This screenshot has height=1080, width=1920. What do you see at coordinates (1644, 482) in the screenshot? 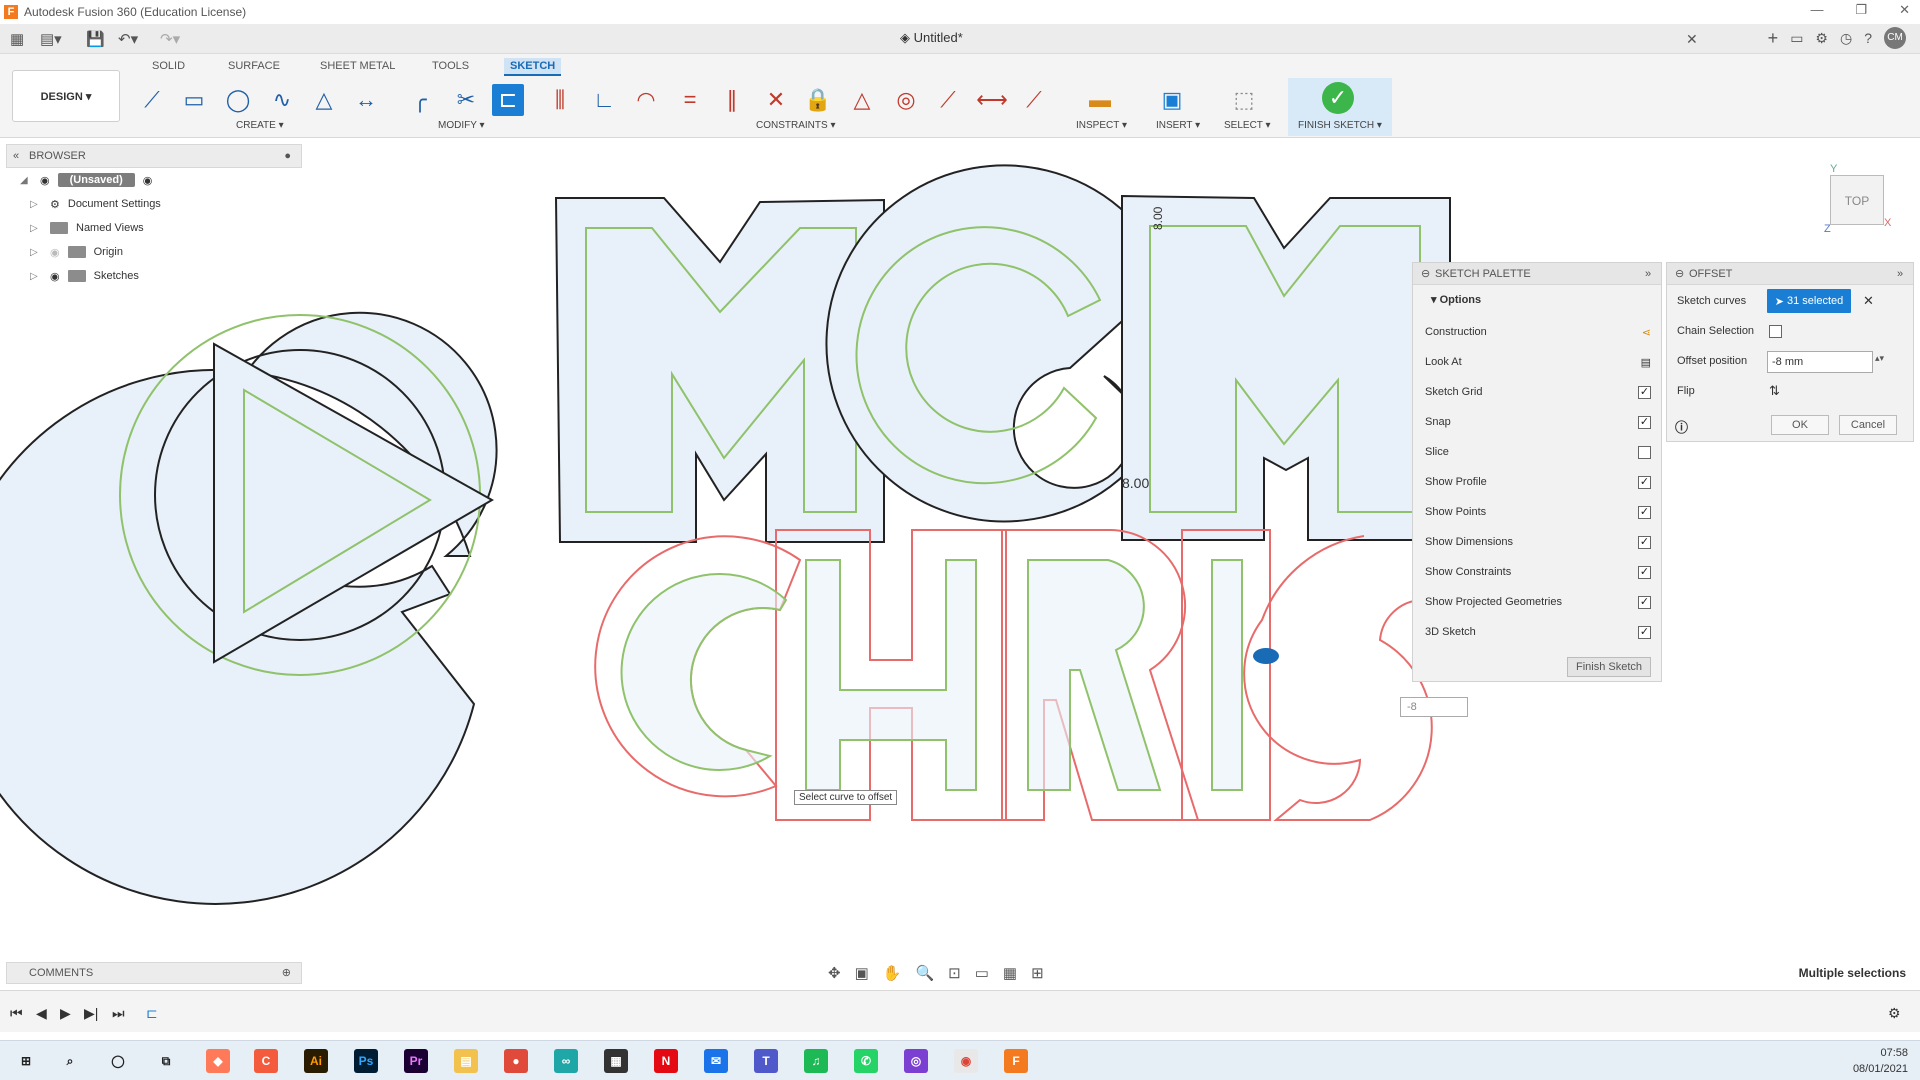
I see `show-profile-checkbox: ✓` at bounding box center [1644, 482].